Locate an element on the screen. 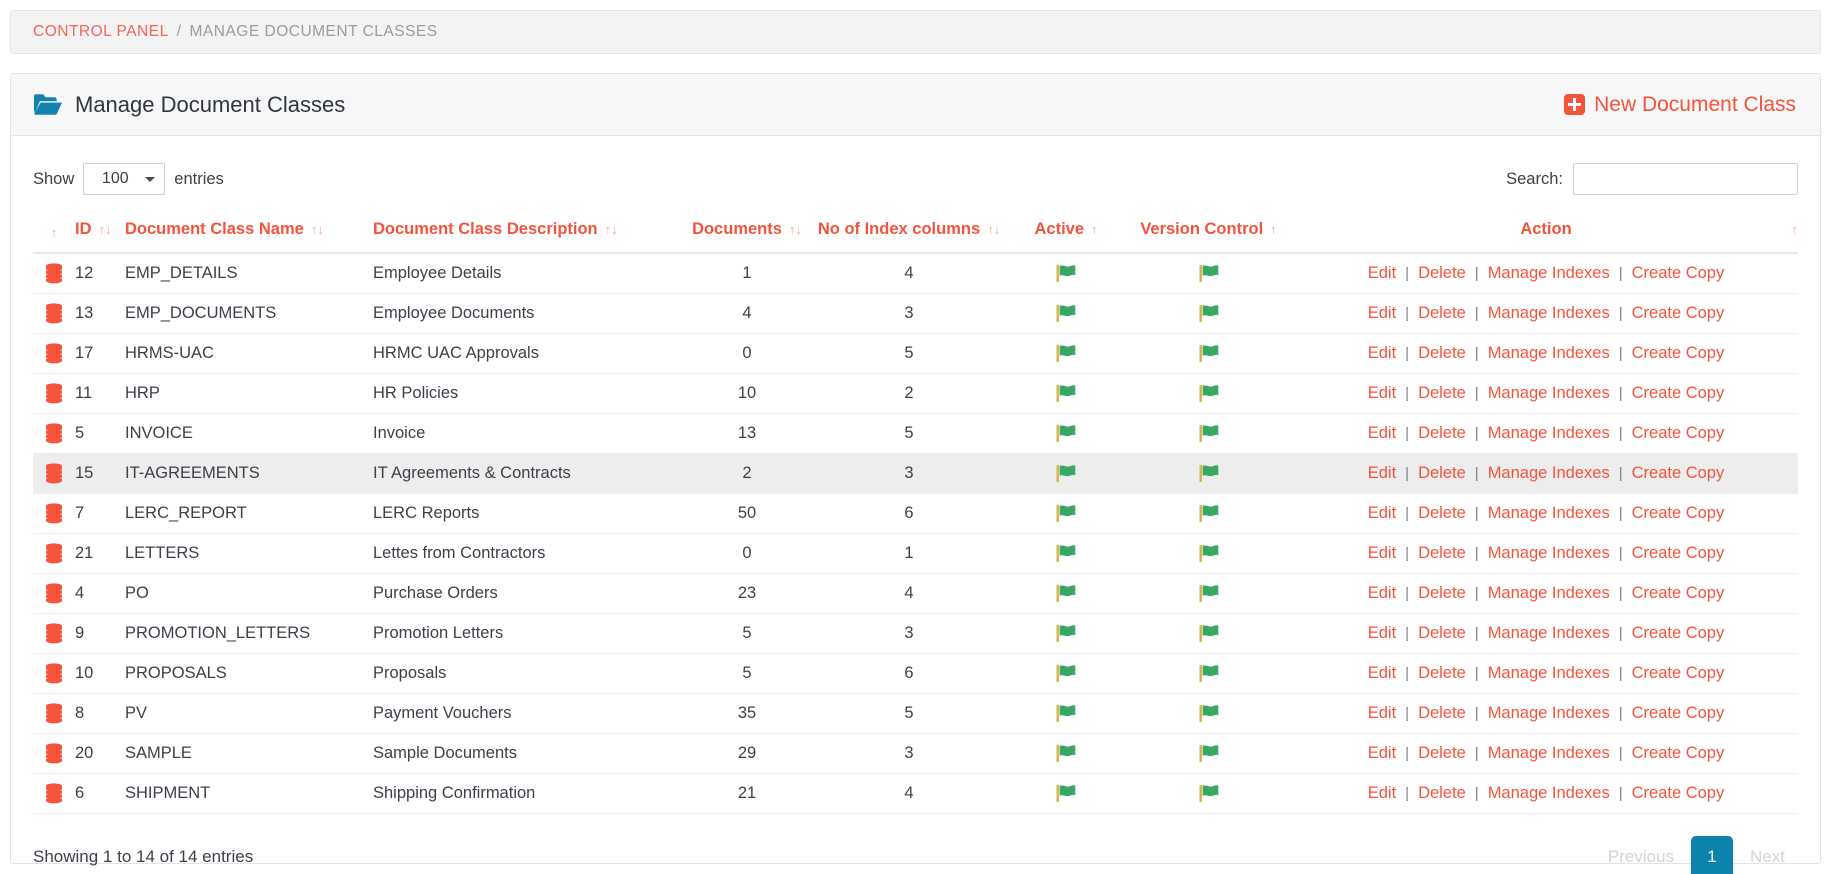  pagination-page-1: 1 is located at coordinates (1712, 855).